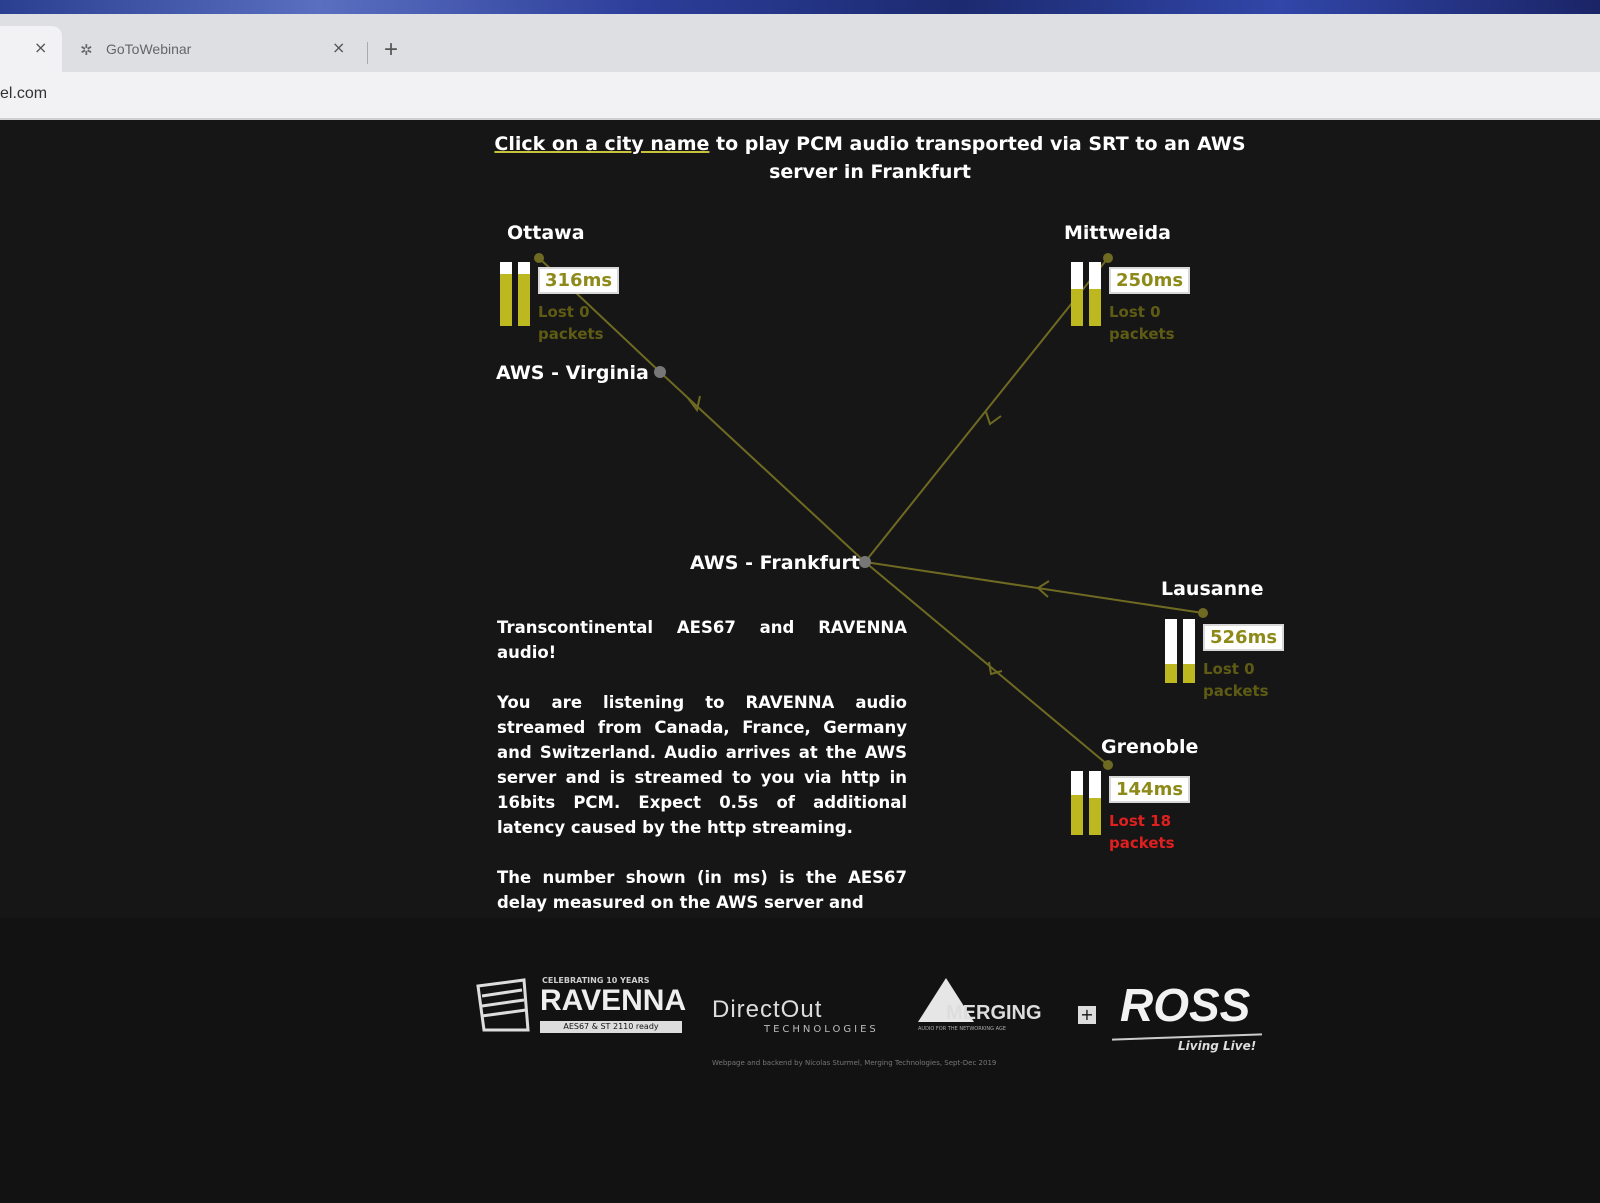 This screenshot has height=1203, width=1600. Describe the element at coordinates (31, 49) in the screenshot. I see `tab-active: ×` at that location.